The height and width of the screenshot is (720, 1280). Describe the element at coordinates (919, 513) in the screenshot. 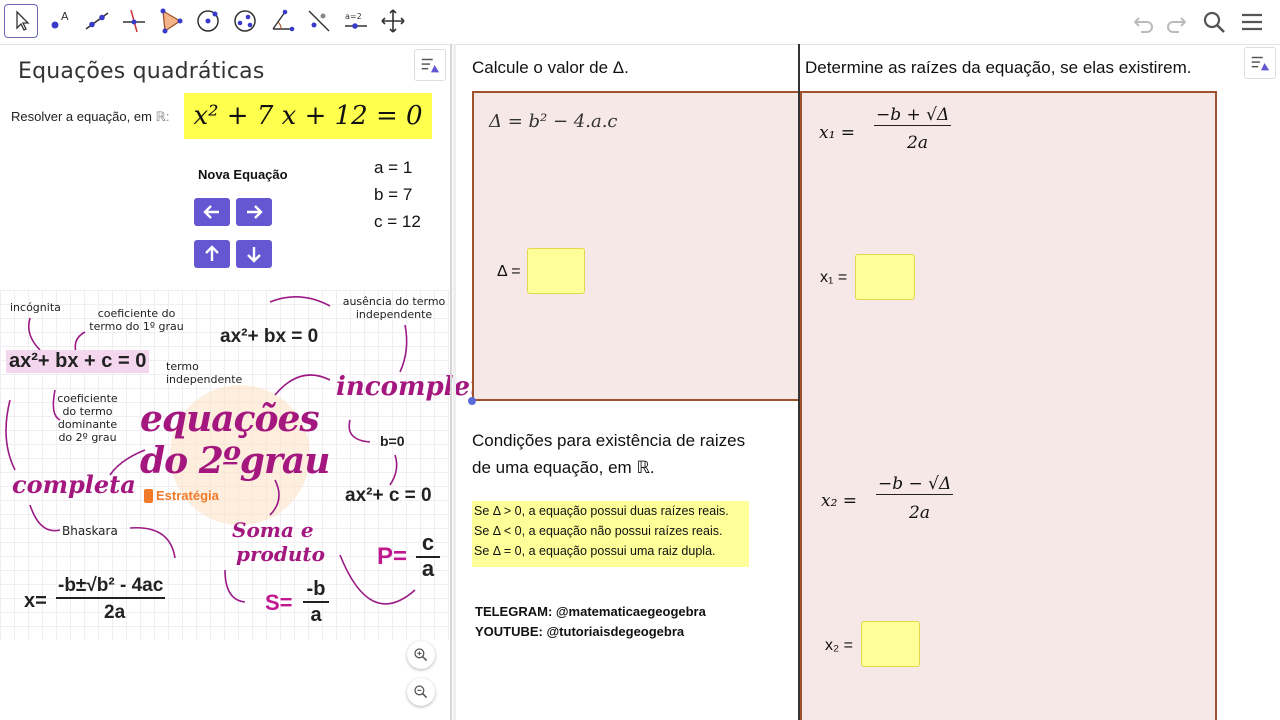

I see `x2-formula-denominator: 2a` at that location.